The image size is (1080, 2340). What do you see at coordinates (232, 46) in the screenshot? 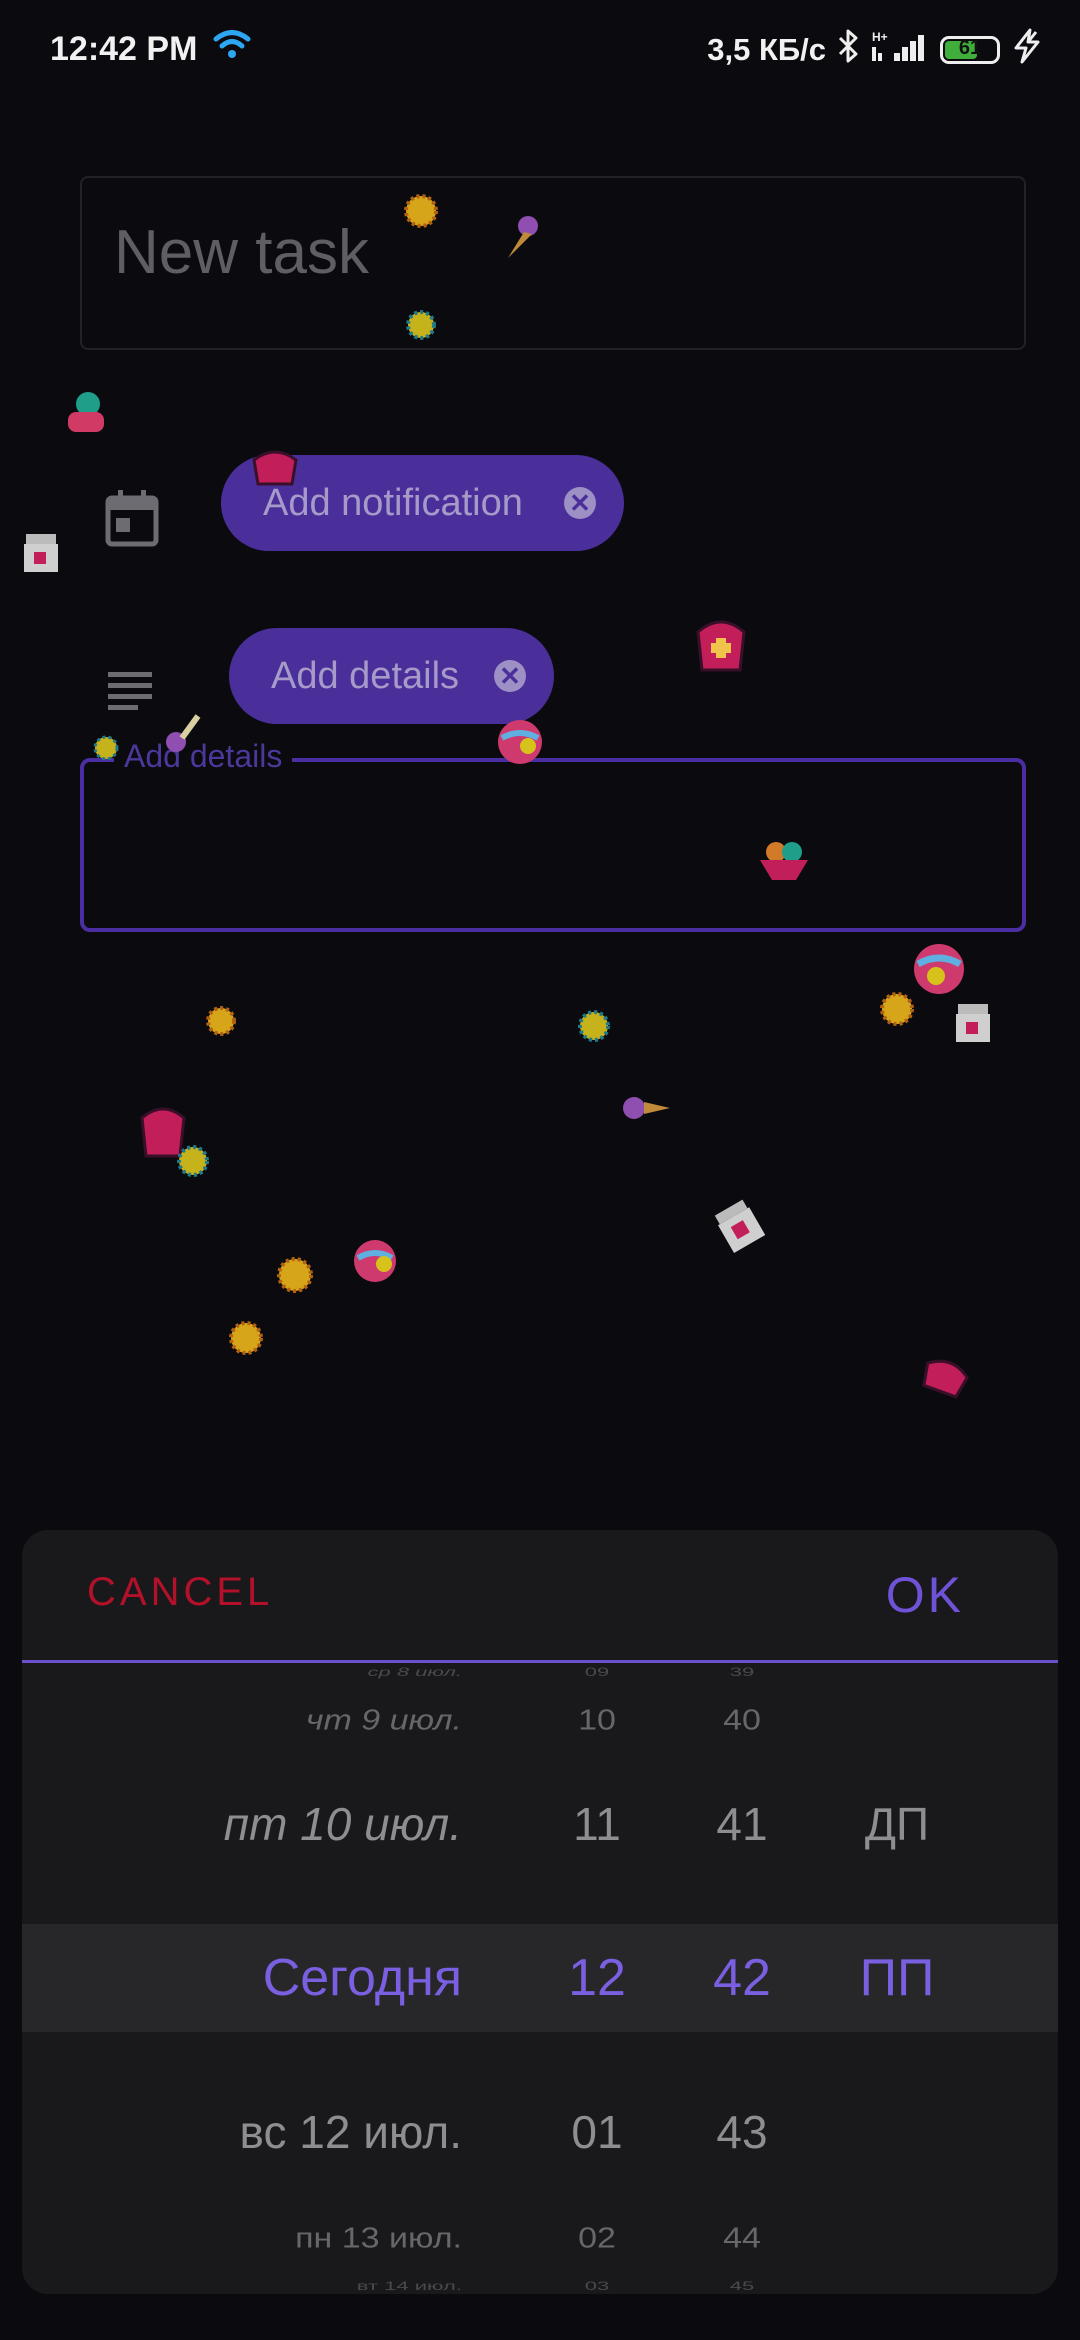
I see `wifi-icon` at bounding box center [232, 46].